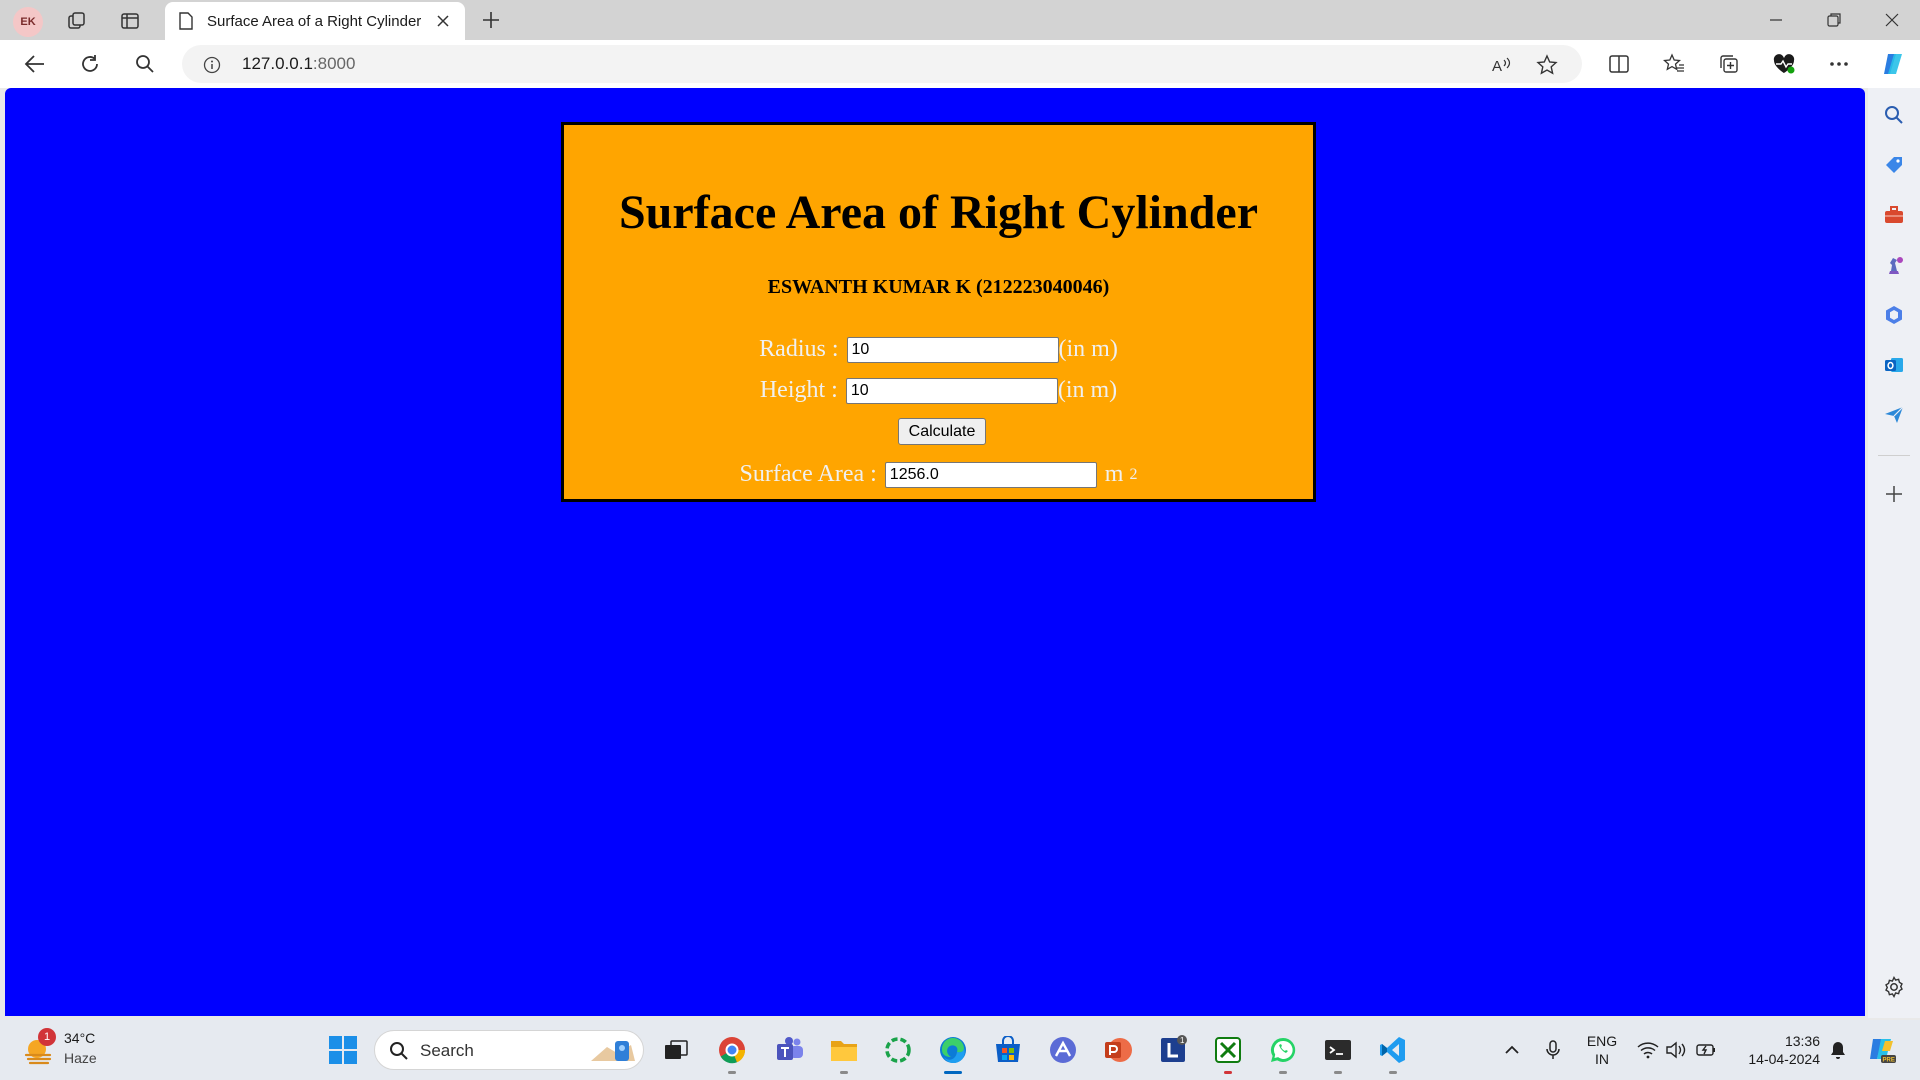 The height and width of the screenshot is (1080, 1920). Describe the element at coordinates (1602, 1041) in the screenshot. I see `lang-code: ENG` at that location.